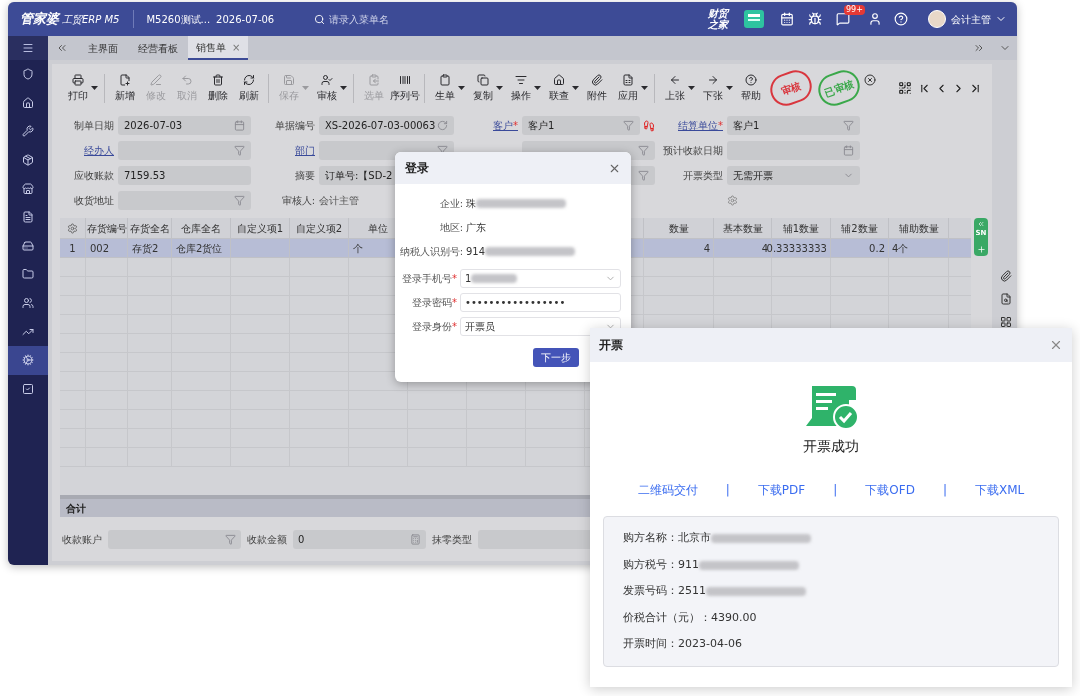  What do you see at coordinates (718, 19) in the screenshot?
I see `brand-logo: 财贸 之家` at bounding box center [718, 19].